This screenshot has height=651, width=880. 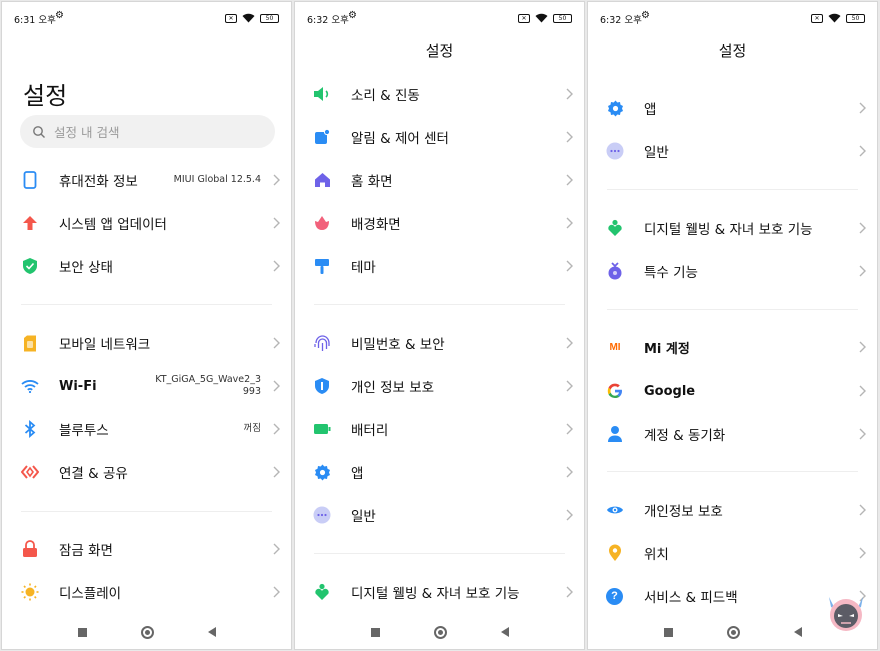 What do you see at coordinates (435, 594) in the screenshot?
I see `settings-item-label: 디지털 웰빙 & 자녀 보호 기능` at bounding box center [435, 594].